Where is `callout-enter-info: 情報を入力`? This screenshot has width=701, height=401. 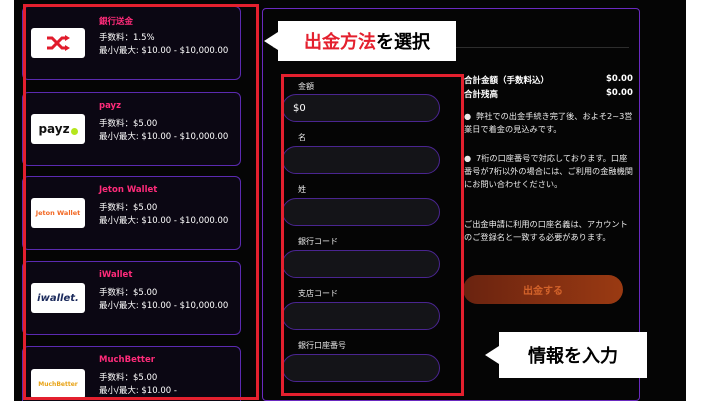 callout-enter-info: 情報を入力 is located at coordinates (566, 355).